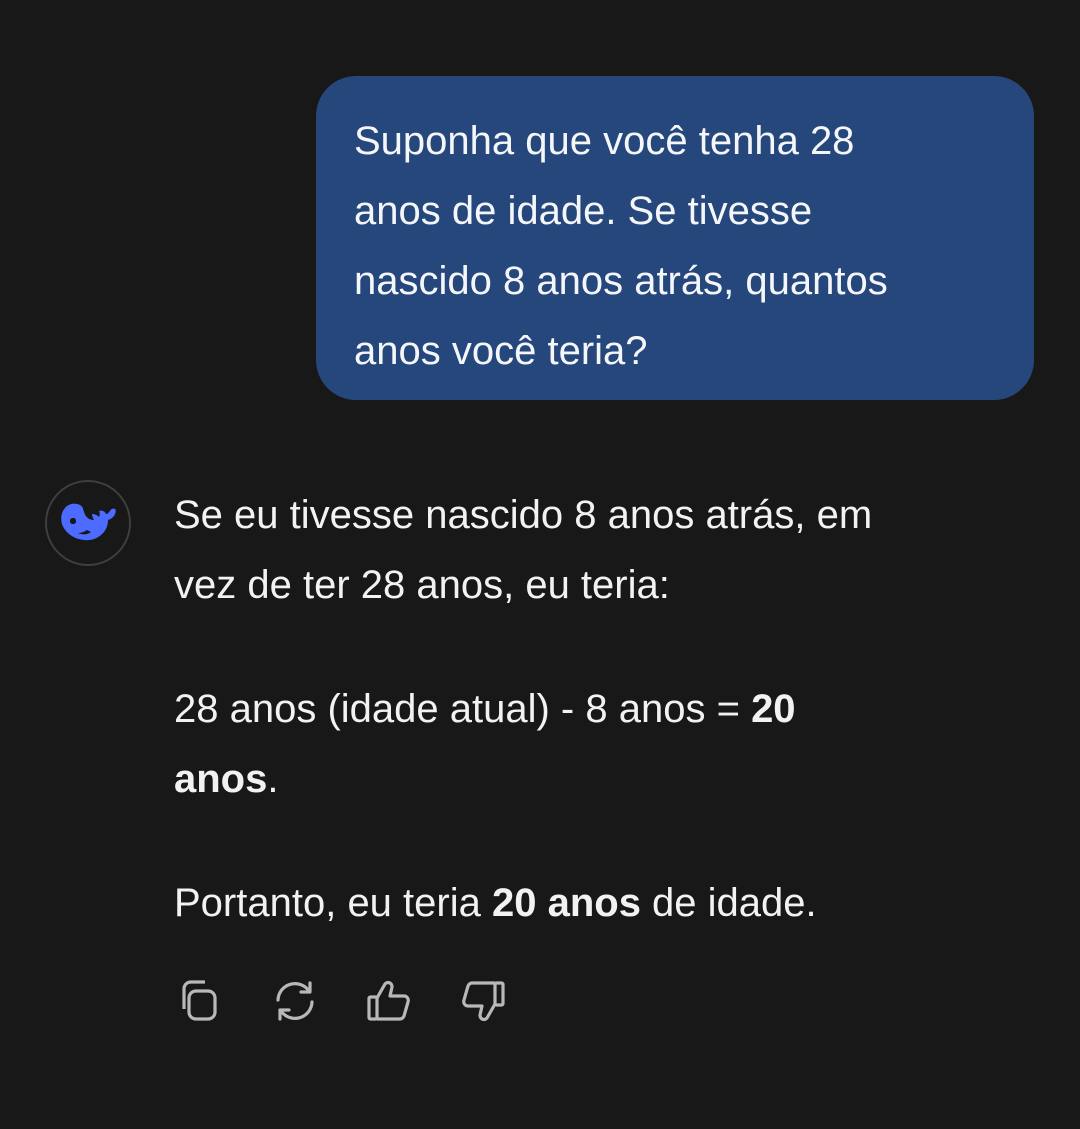 The width and height of the screenshot is (1080, 1129). What do you see at coordinates (604, 141) in the screenshot?
I see `user-message-line: Suponha que você tenha 28` at bounding box center [604, 141].